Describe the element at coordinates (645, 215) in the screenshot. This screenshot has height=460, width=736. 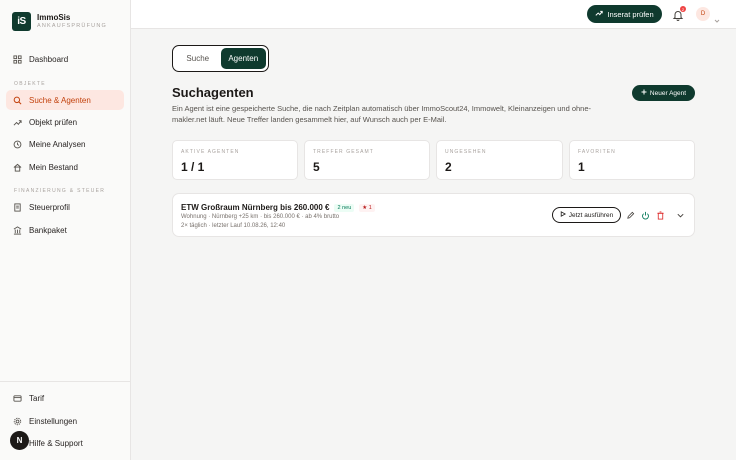
I see `power-icon` at that location.